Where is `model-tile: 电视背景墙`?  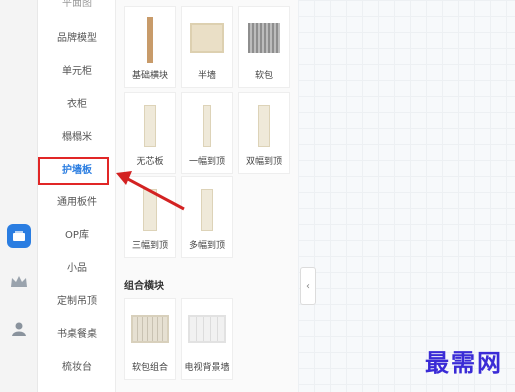 model-tile: 电视背景墙 is located at coordinates (207, 339).